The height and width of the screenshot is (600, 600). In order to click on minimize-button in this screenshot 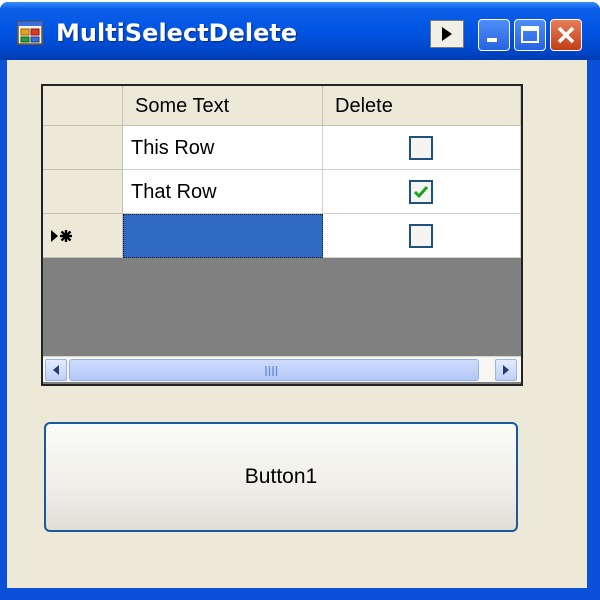, I will do `click(494, 35)`.